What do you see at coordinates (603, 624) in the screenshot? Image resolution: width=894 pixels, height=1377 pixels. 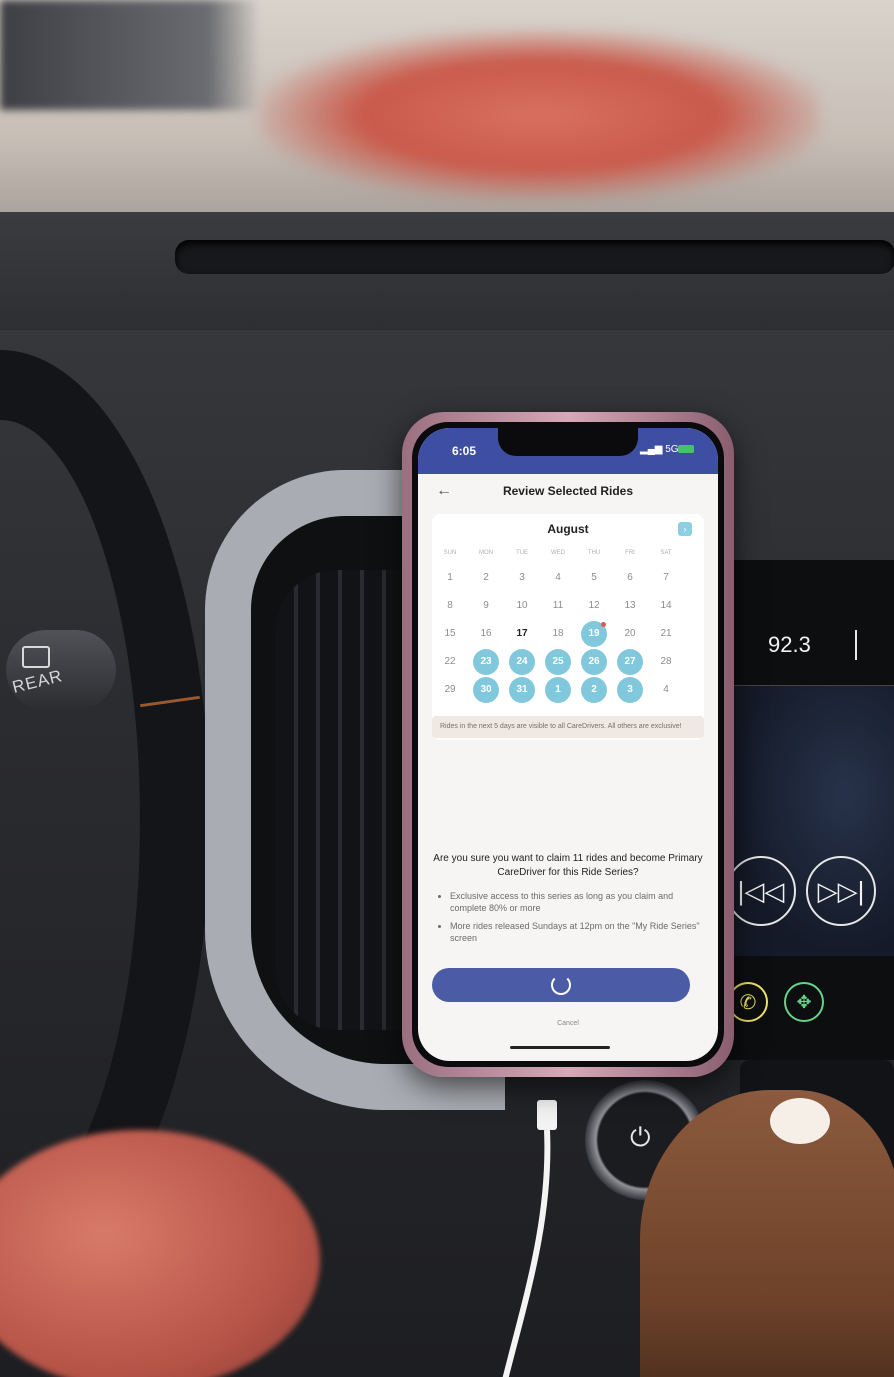 I see `ride-marker-dot` at bounding box center [603, 624].